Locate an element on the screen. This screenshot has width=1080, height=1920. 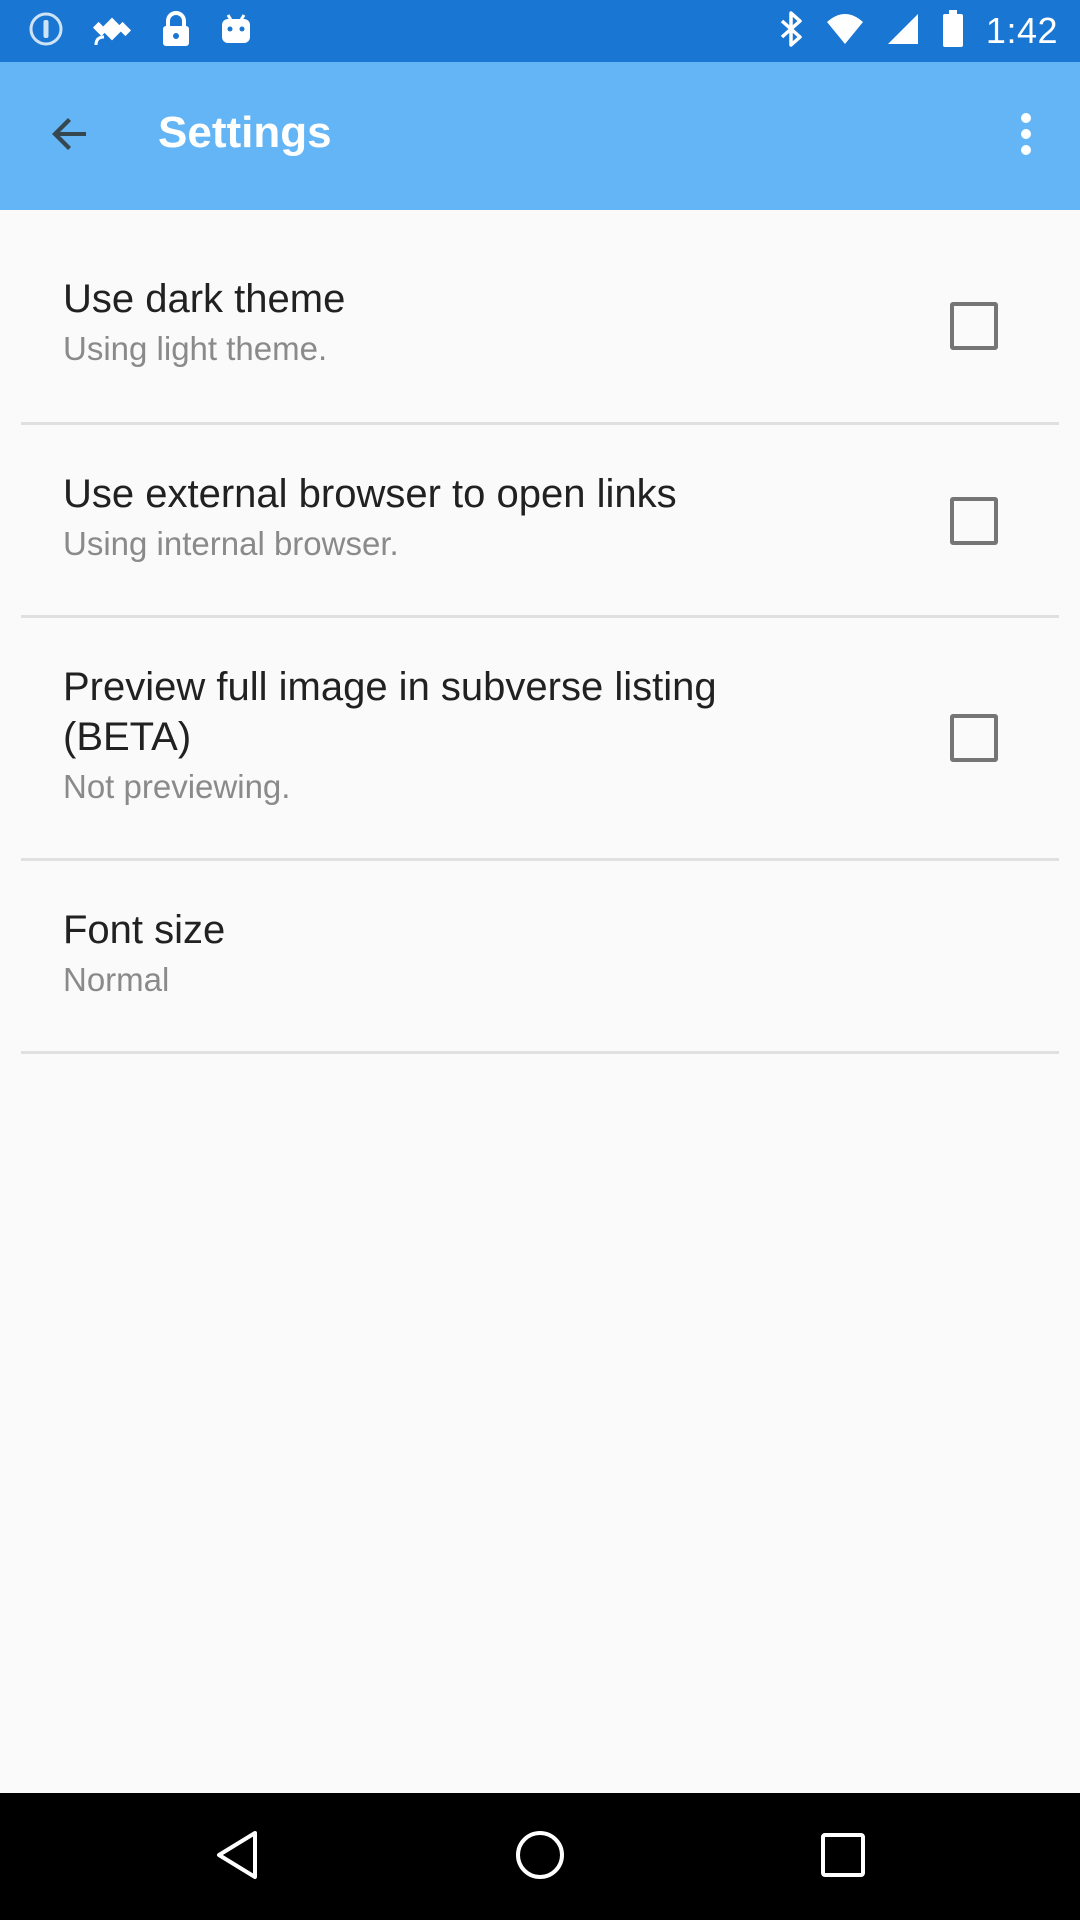
setting-summary: Normal is located at coordinates (116, 979).